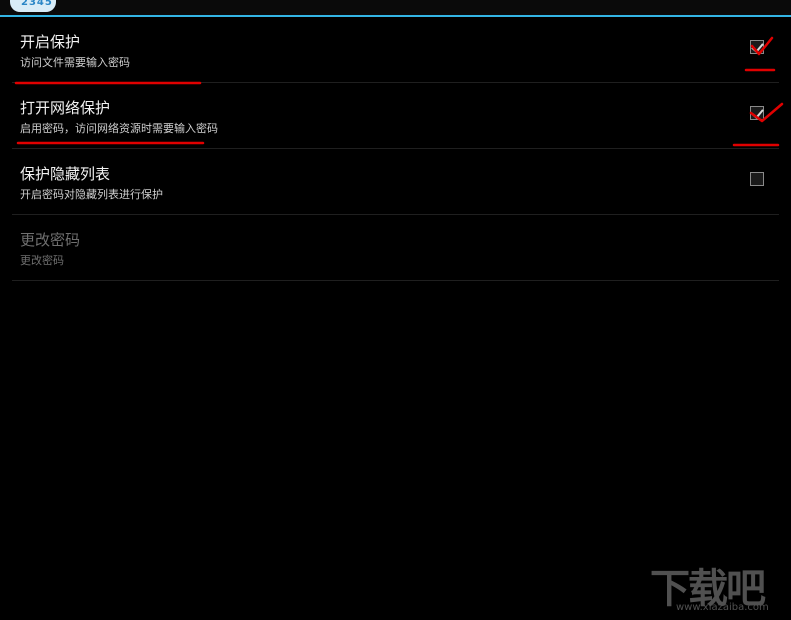 The width and height of the screenshot is (791, 620). What do you see at coordinates (33, 6) in the screenshot?
I see `app-logo: 2345` at bounding box center [33, 6].